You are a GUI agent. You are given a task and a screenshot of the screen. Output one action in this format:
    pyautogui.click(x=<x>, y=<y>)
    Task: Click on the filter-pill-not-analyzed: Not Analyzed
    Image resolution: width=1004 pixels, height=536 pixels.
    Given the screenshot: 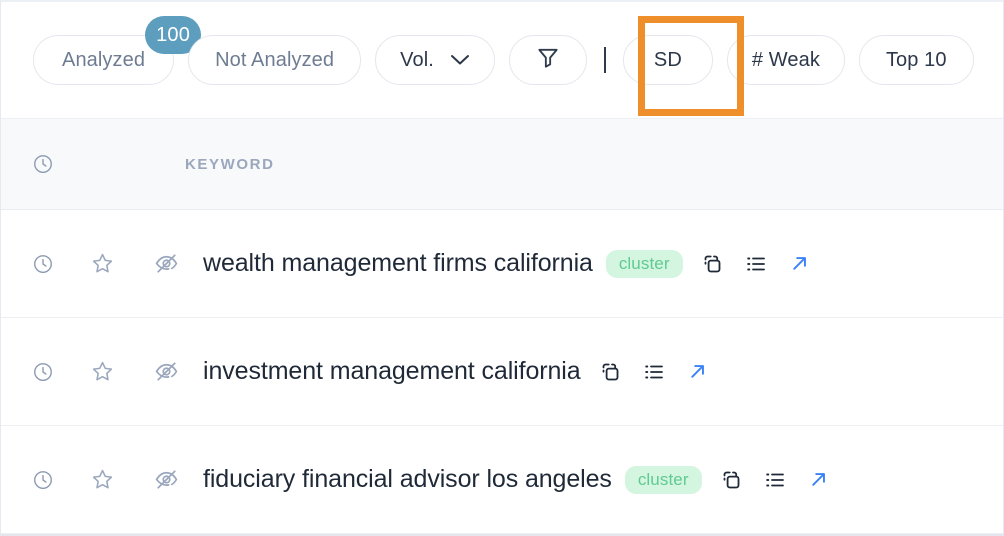 What is the action you would take?
    pyautogui.click(x=275, y=60)
    